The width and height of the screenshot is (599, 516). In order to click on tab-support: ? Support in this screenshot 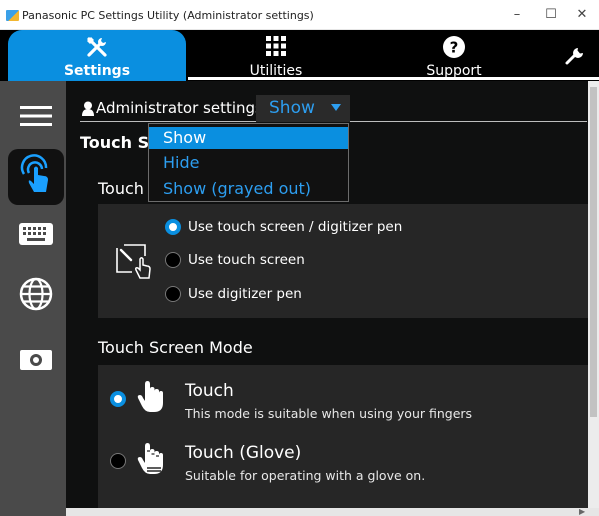, I will do `click(454, 55)`.